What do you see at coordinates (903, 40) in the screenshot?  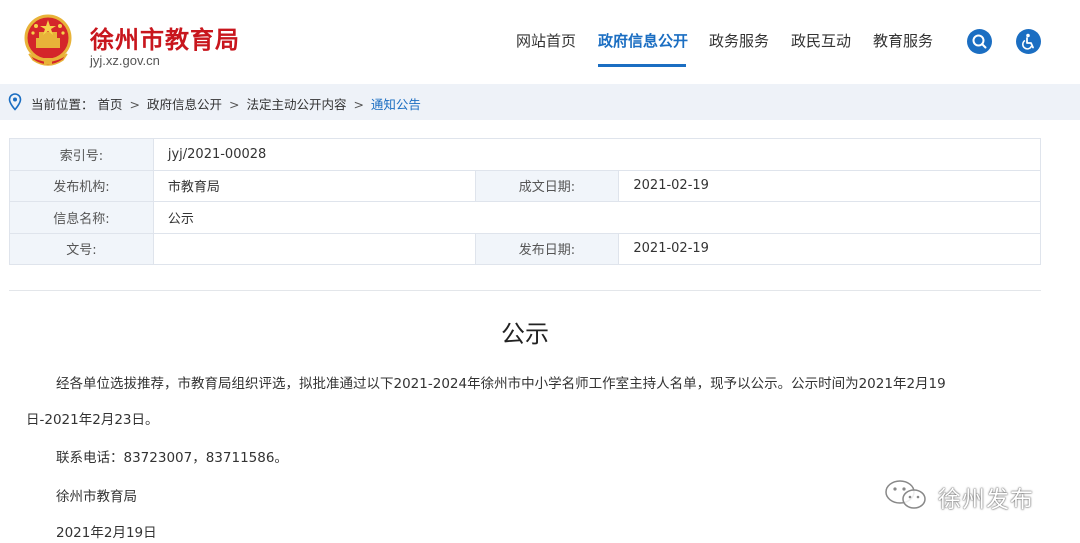 I see `nav-education-services: 教育服务` at bounding box center [903, 40].